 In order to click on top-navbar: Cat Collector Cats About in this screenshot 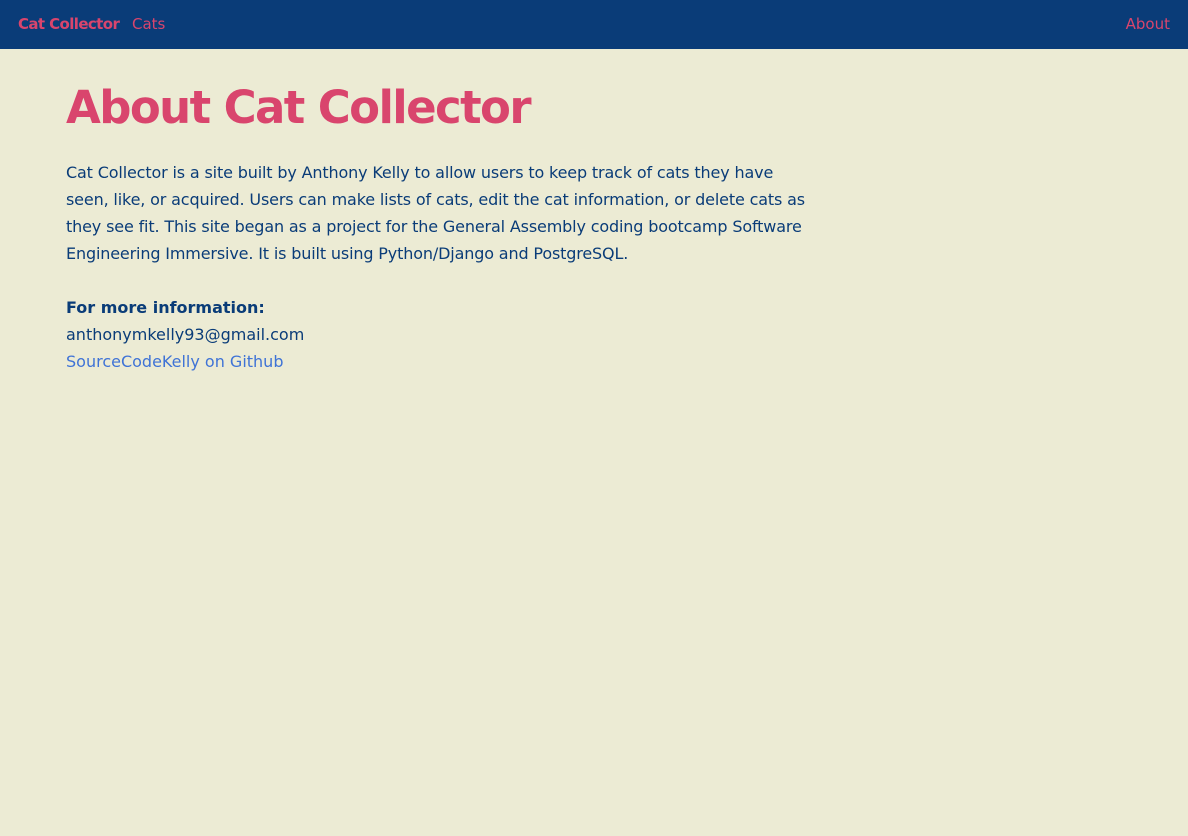, I will do `click(594, 24)`.